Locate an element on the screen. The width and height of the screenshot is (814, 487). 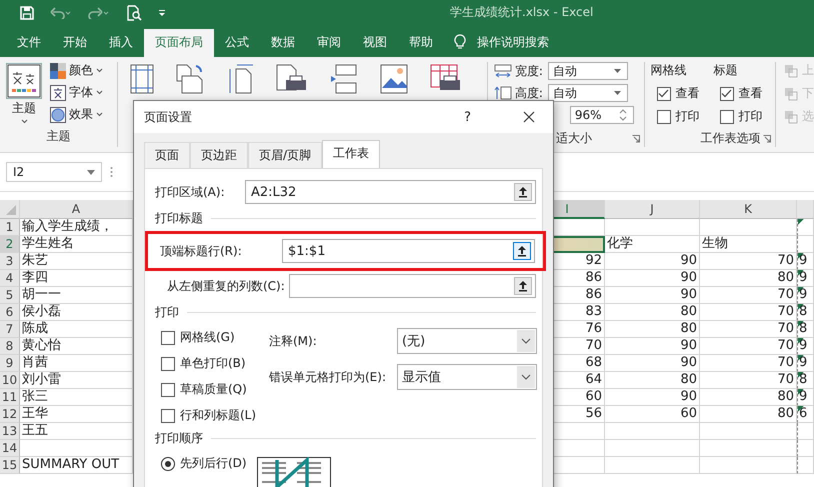
ribbon-tab: 开始 is located at coordinates (75, 43).